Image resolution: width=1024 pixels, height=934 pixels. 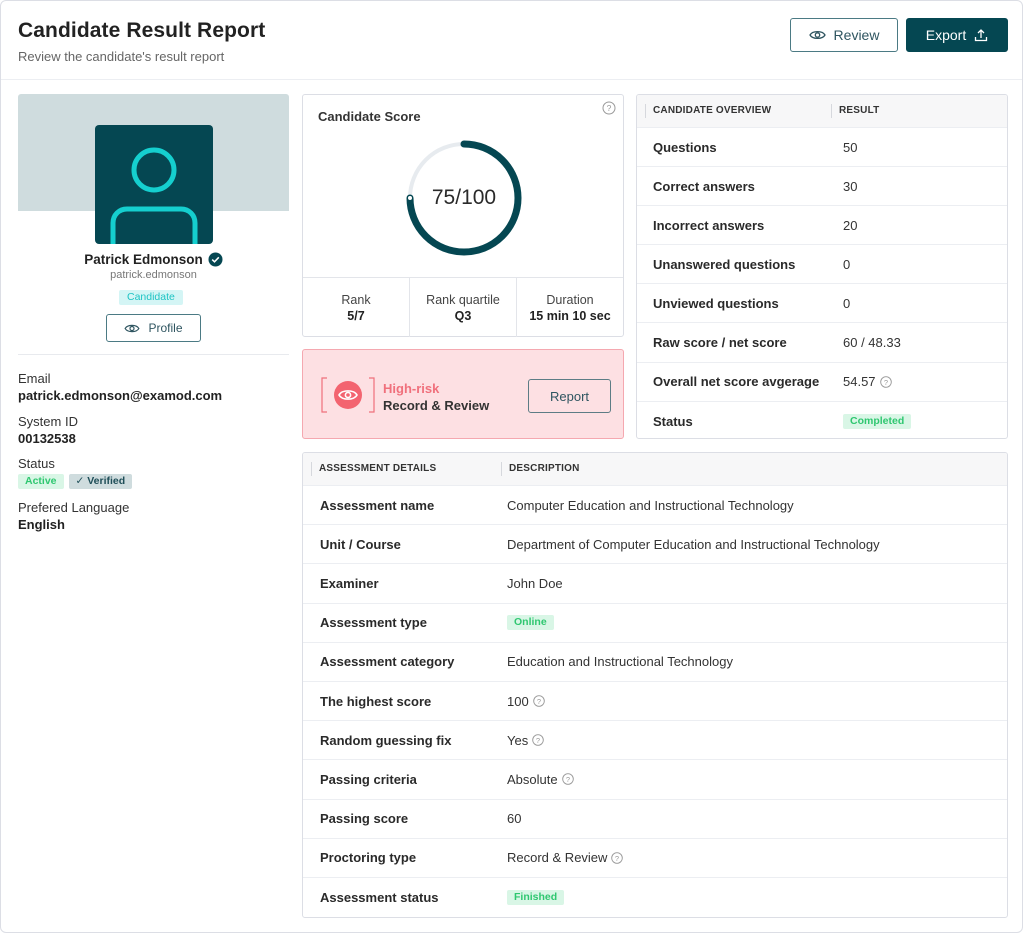 I want to click on export-button: Export, so click(x=957, y=35).